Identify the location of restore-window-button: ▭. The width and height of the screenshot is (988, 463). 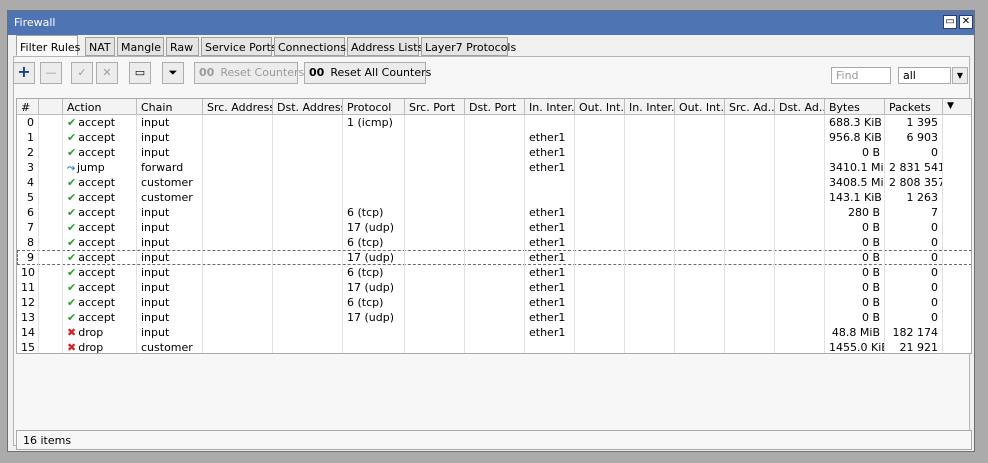
(950, 22).